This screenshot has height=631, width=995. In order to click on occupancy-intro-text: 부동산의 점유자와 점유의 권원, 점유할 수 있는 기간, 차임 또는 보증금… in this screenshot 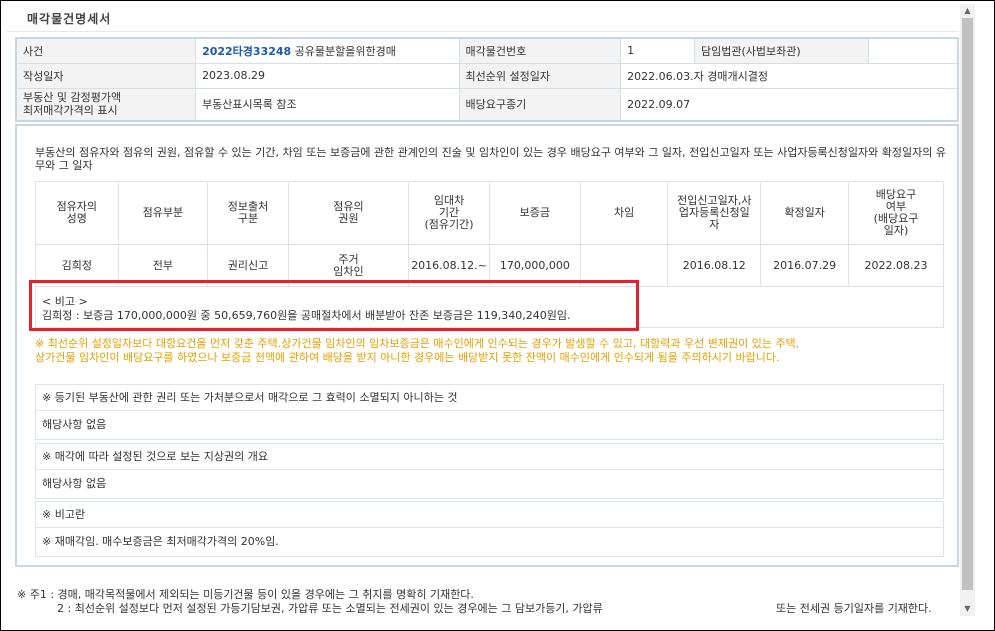, I will do `click(490, 159)`.